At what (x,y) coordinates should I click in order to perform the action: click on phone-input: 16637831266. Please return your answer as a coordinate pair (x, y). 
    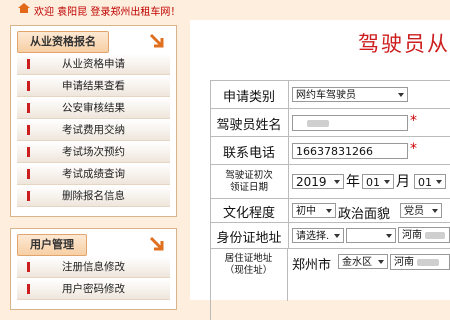
    Looking at the image, I should click on (350, 151).